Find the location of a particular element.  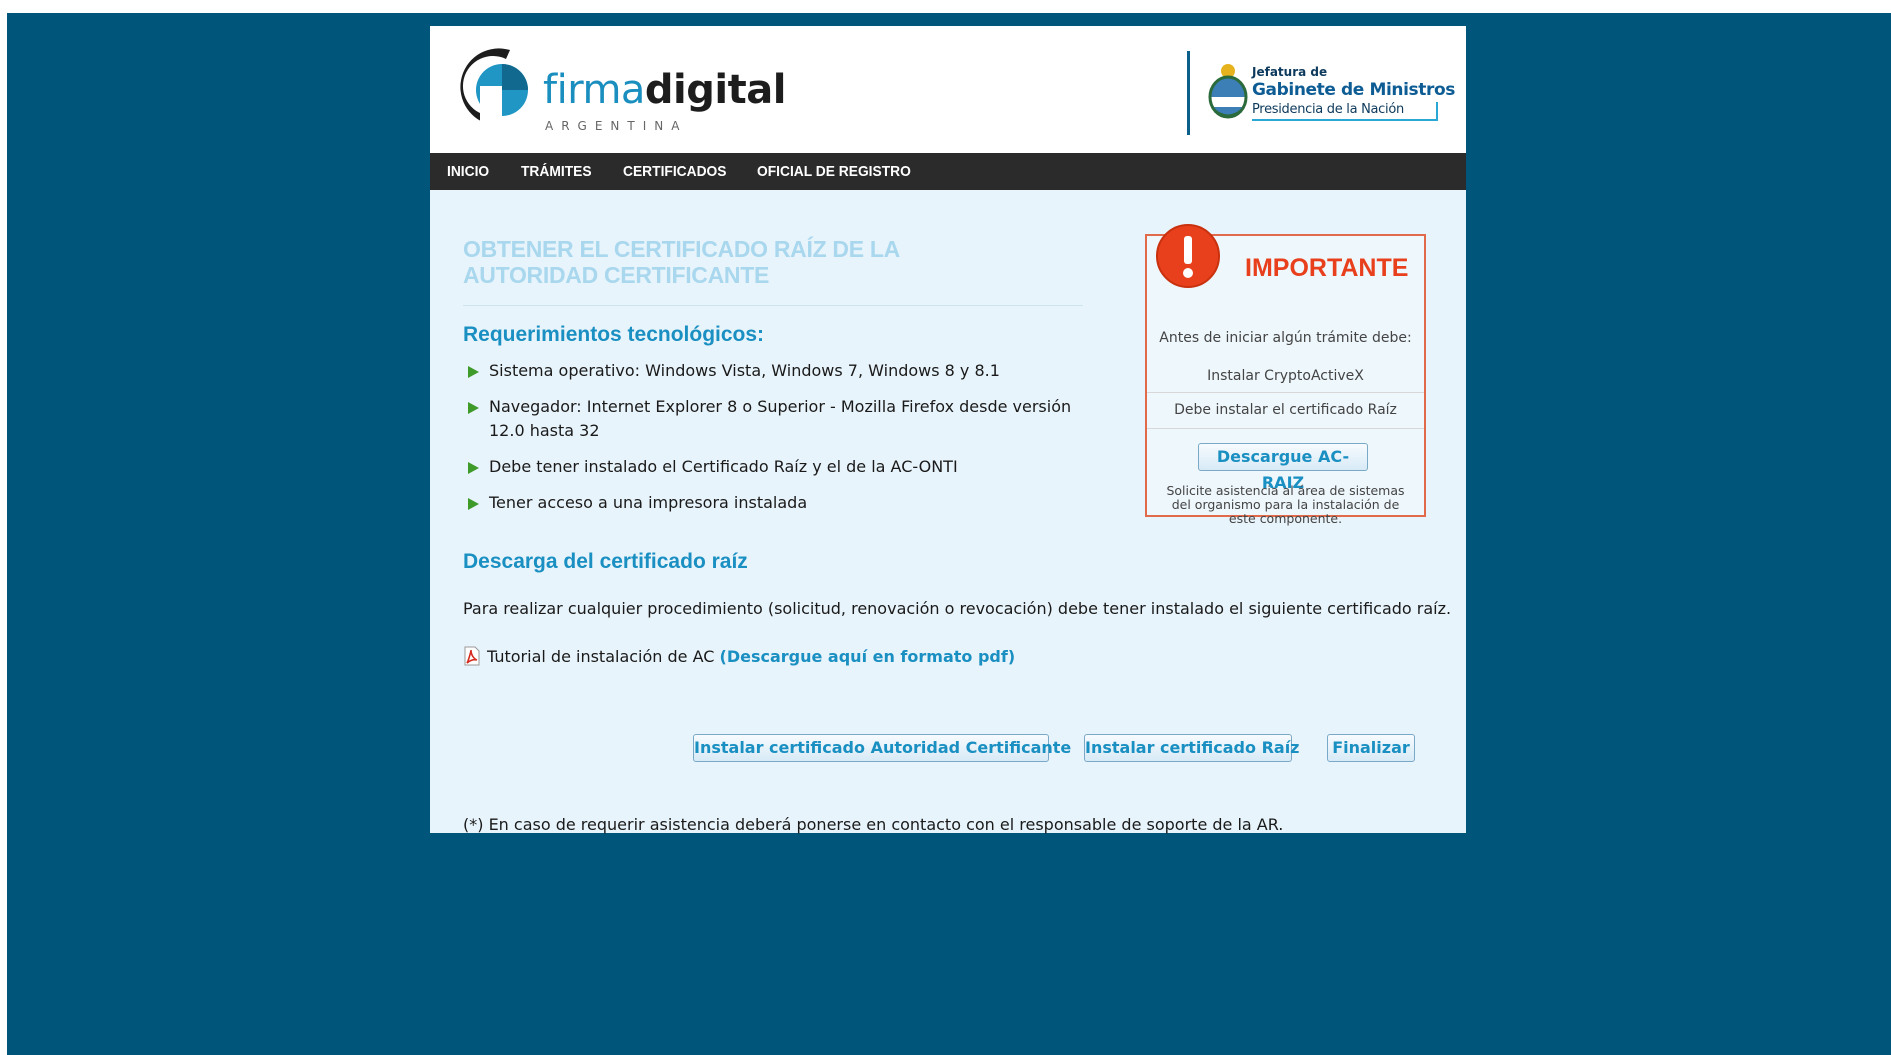

nav-item-inicio: INICIO is located at coordinates (468, 171).